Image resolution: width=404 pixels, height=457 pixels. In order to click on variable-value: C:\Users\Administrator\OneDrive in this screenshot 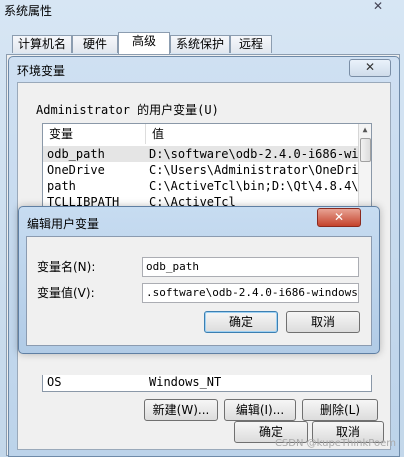, I will do `click(254, 170)`.